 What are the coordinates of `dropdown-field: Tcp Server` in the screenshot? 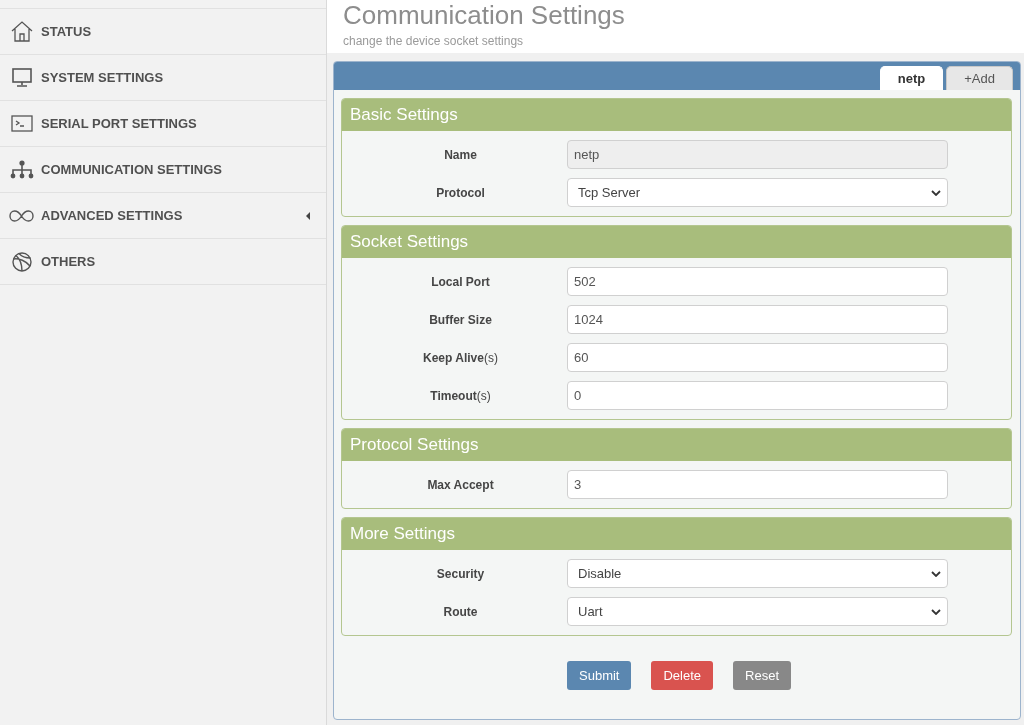 It's located at (757, 192).